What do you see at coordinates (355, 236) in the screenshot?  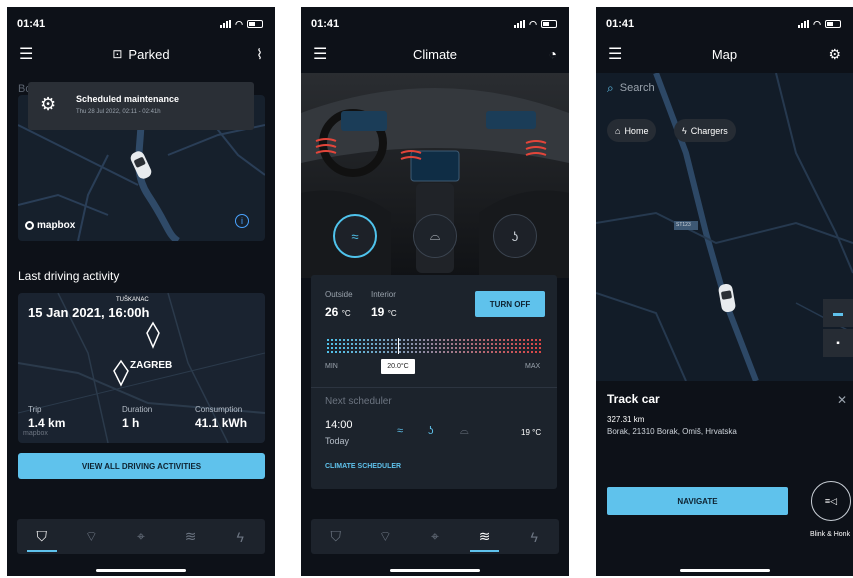 I see `steering-heat-button: ≈` at bounding box center [355, 236].